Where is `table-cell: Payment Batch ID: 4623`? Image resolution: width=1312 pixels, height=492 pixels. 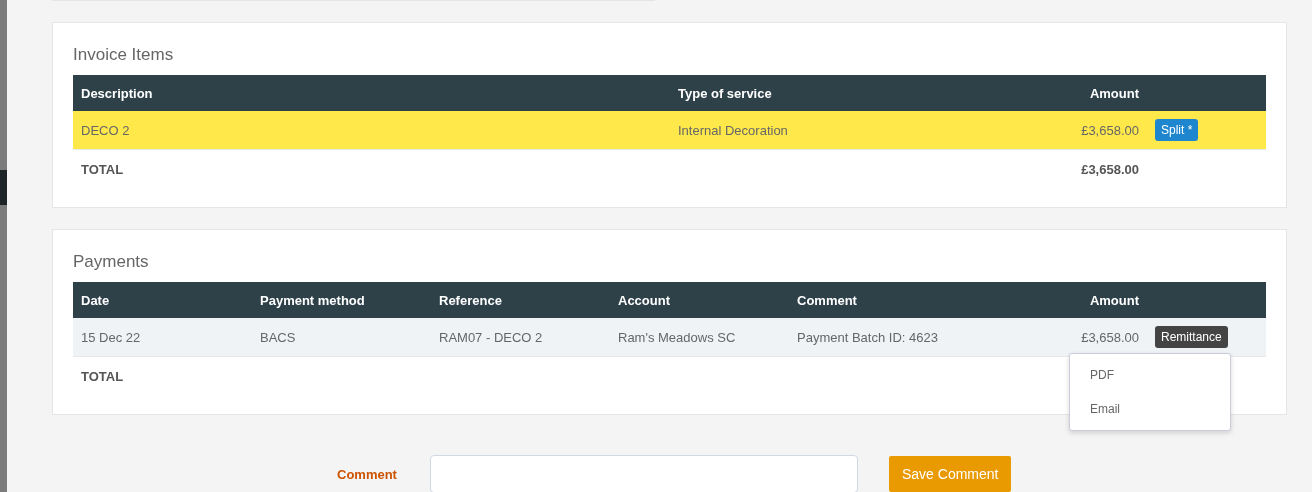
table-cell: Payment Batch ID: 4623 is located at coordinates (867, 337).